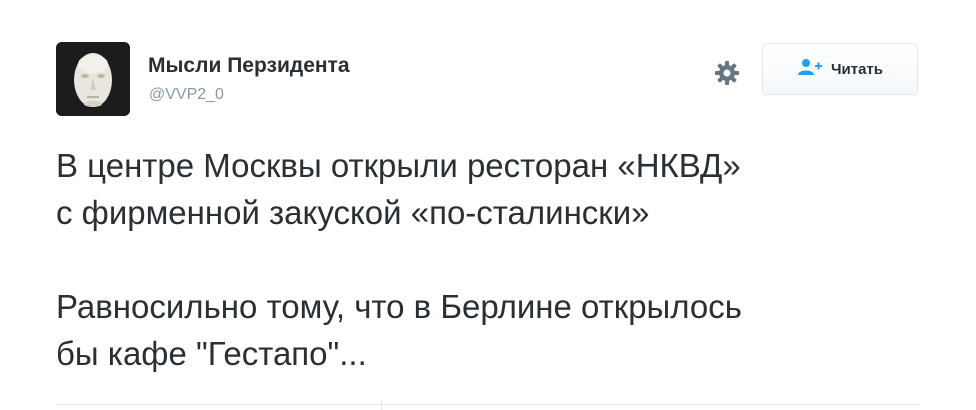 This screenshot has width=976, height=410. I want to click on follow-button-label: Читать, so click(857, 69).